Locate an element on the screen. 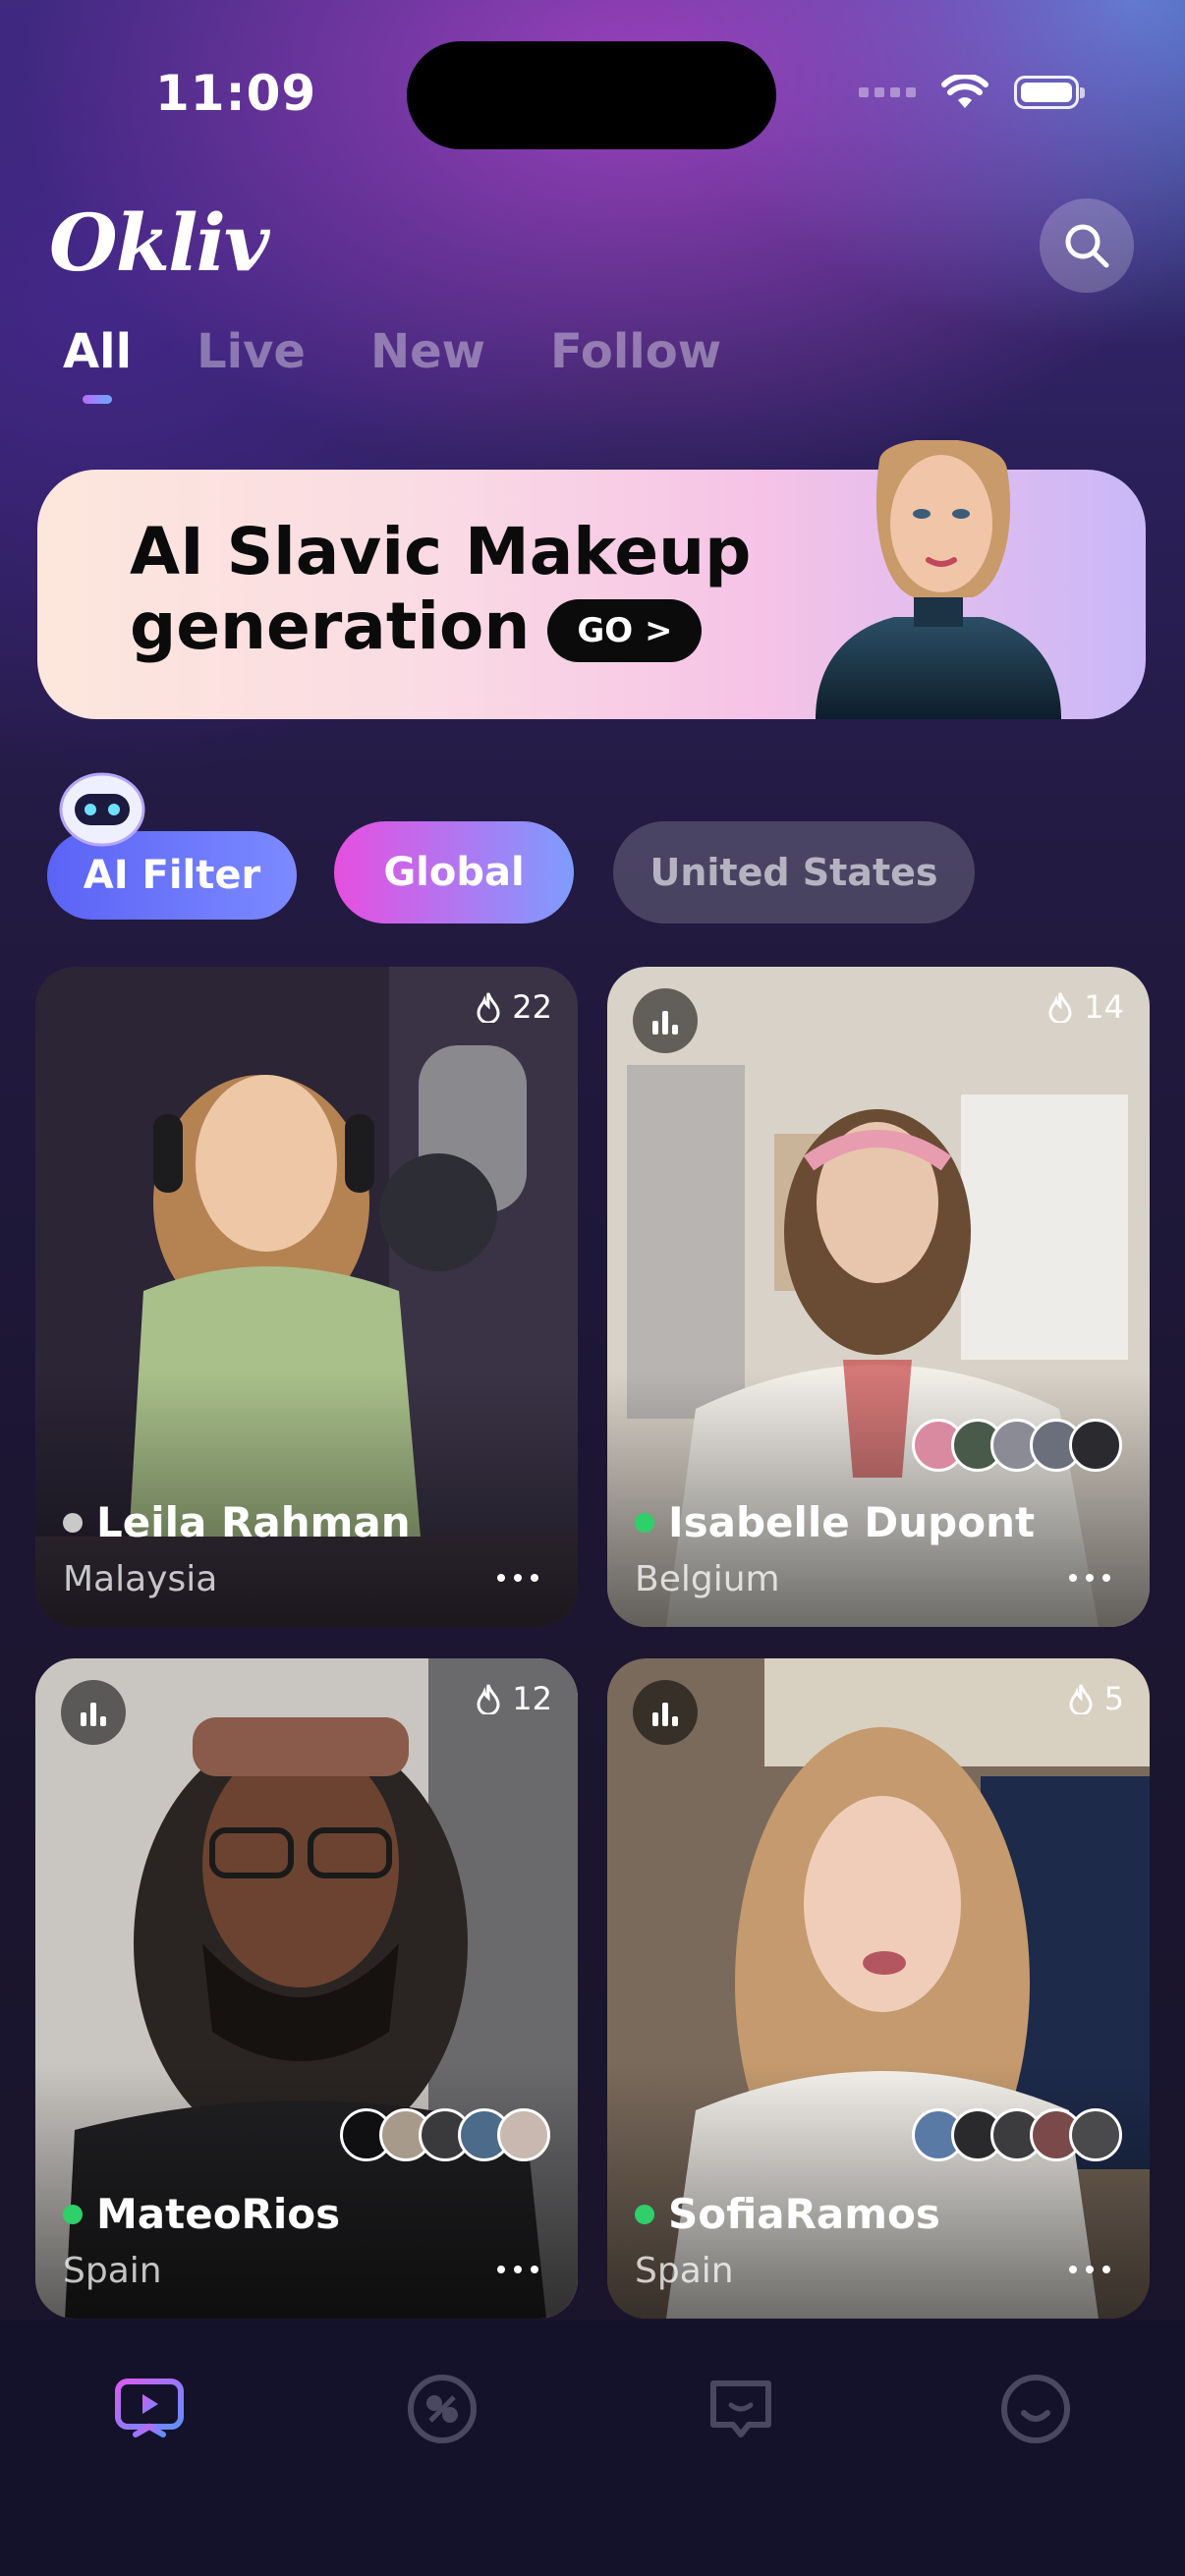 The height and width of the screenshot is (2576, 1185). viewer-count-value: 14 is located at coordinates (1104, 1007).